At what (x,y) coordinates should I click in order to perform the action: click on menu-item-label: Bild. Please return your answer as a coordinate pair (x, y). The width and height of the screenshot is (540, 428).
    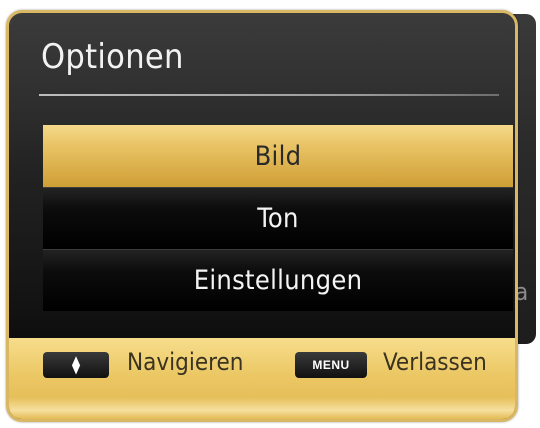
    Looking at the image, I should click on (278, 156).